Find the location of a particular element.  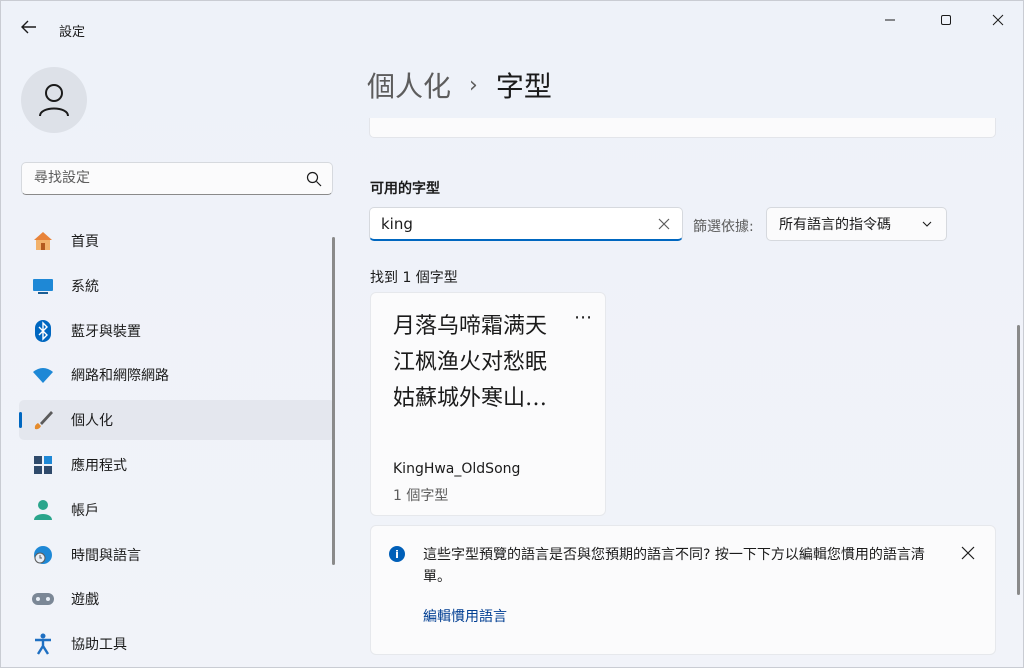

sidebar-item-accounts: 帳戶 is located at coordinates (177, 510).